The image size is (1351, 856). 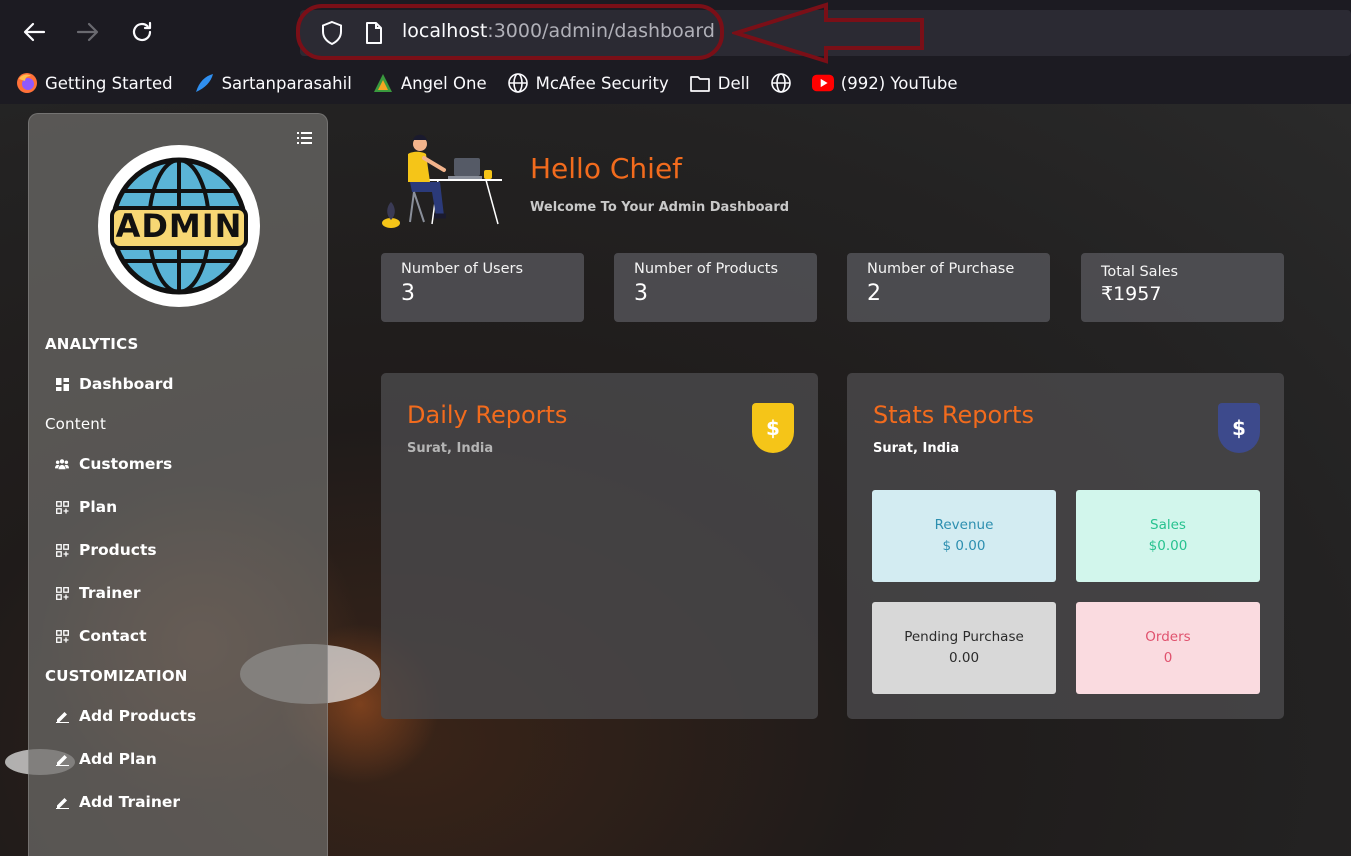 I want to click on orders-value: 0, so click(x=1168, y=658).